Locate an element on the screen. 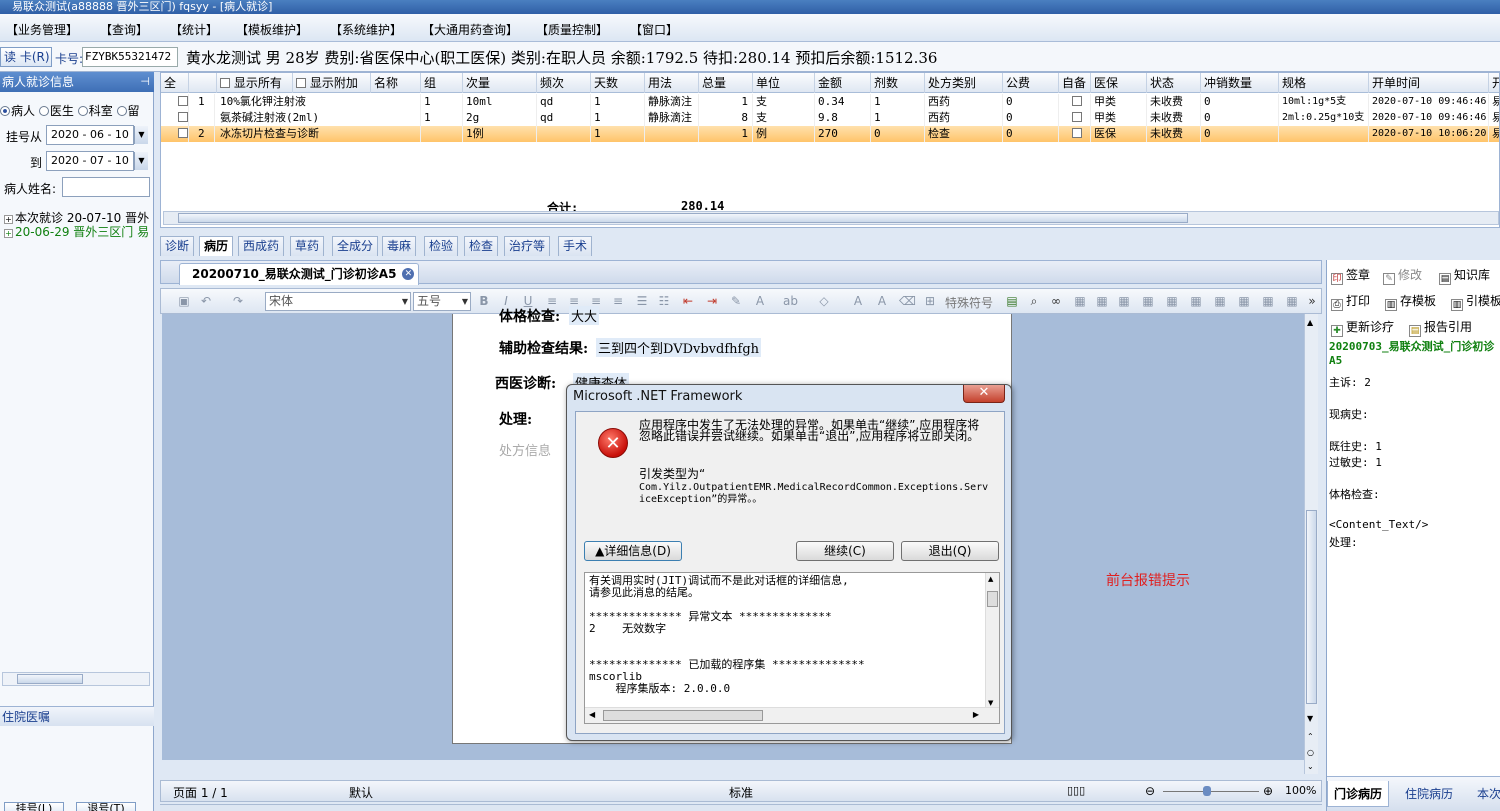  col-all: 全 is located at coordinates (175, 83).